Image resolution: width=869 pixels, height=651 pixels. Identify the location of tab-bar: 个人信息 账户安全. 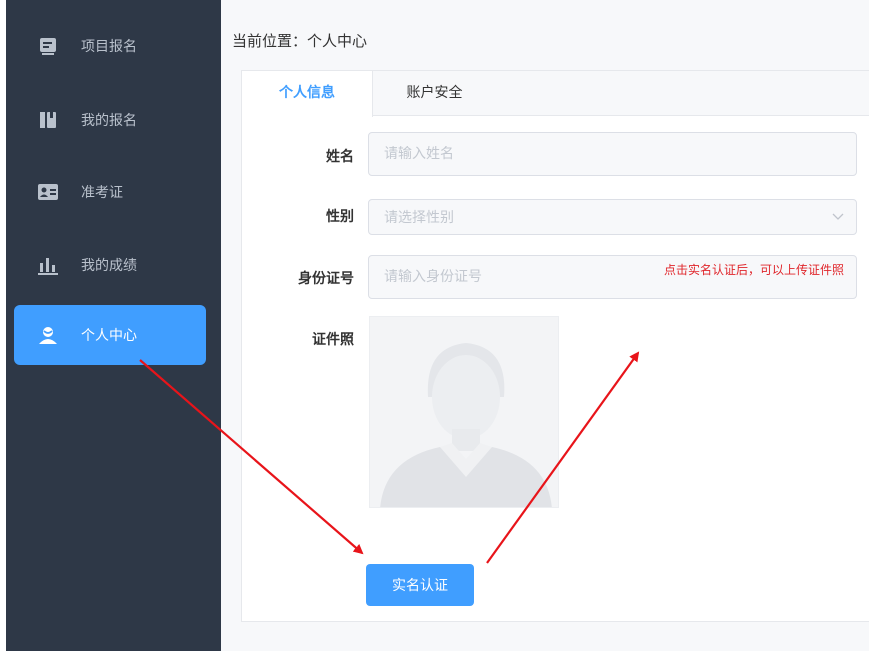
(555, 94).